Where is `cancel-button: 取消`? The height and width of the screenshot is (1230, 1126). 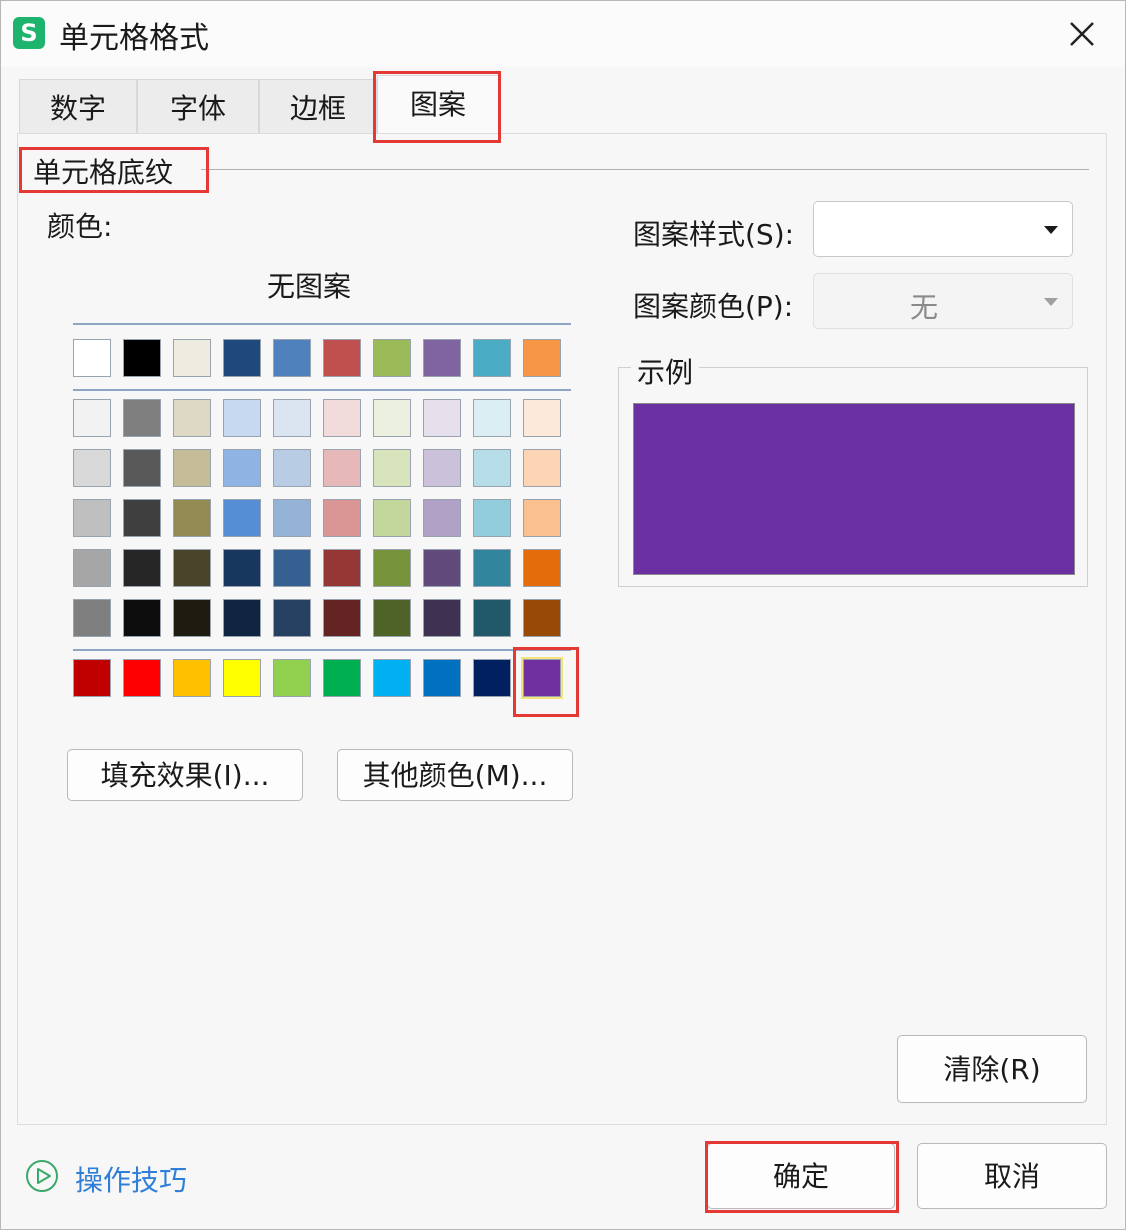
cancel-button: 取消 is located at coordinates (1012, 1176).